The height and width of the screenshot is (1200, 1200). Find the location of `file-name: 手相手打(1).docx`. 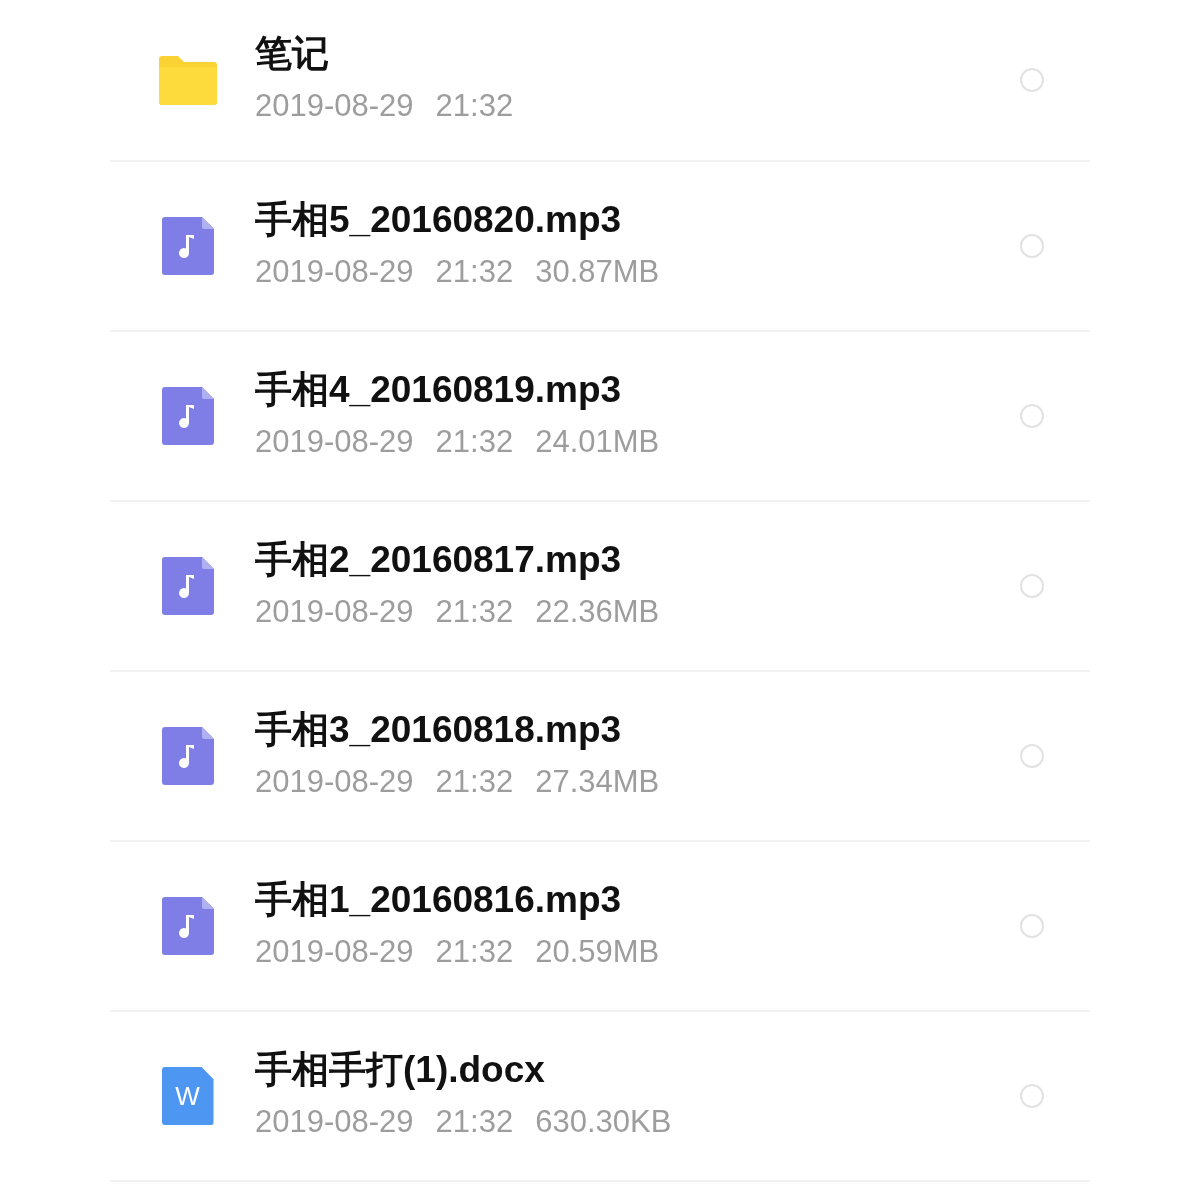

file-name: 手相手打(1).docx is located at coordinates (400, 1069).